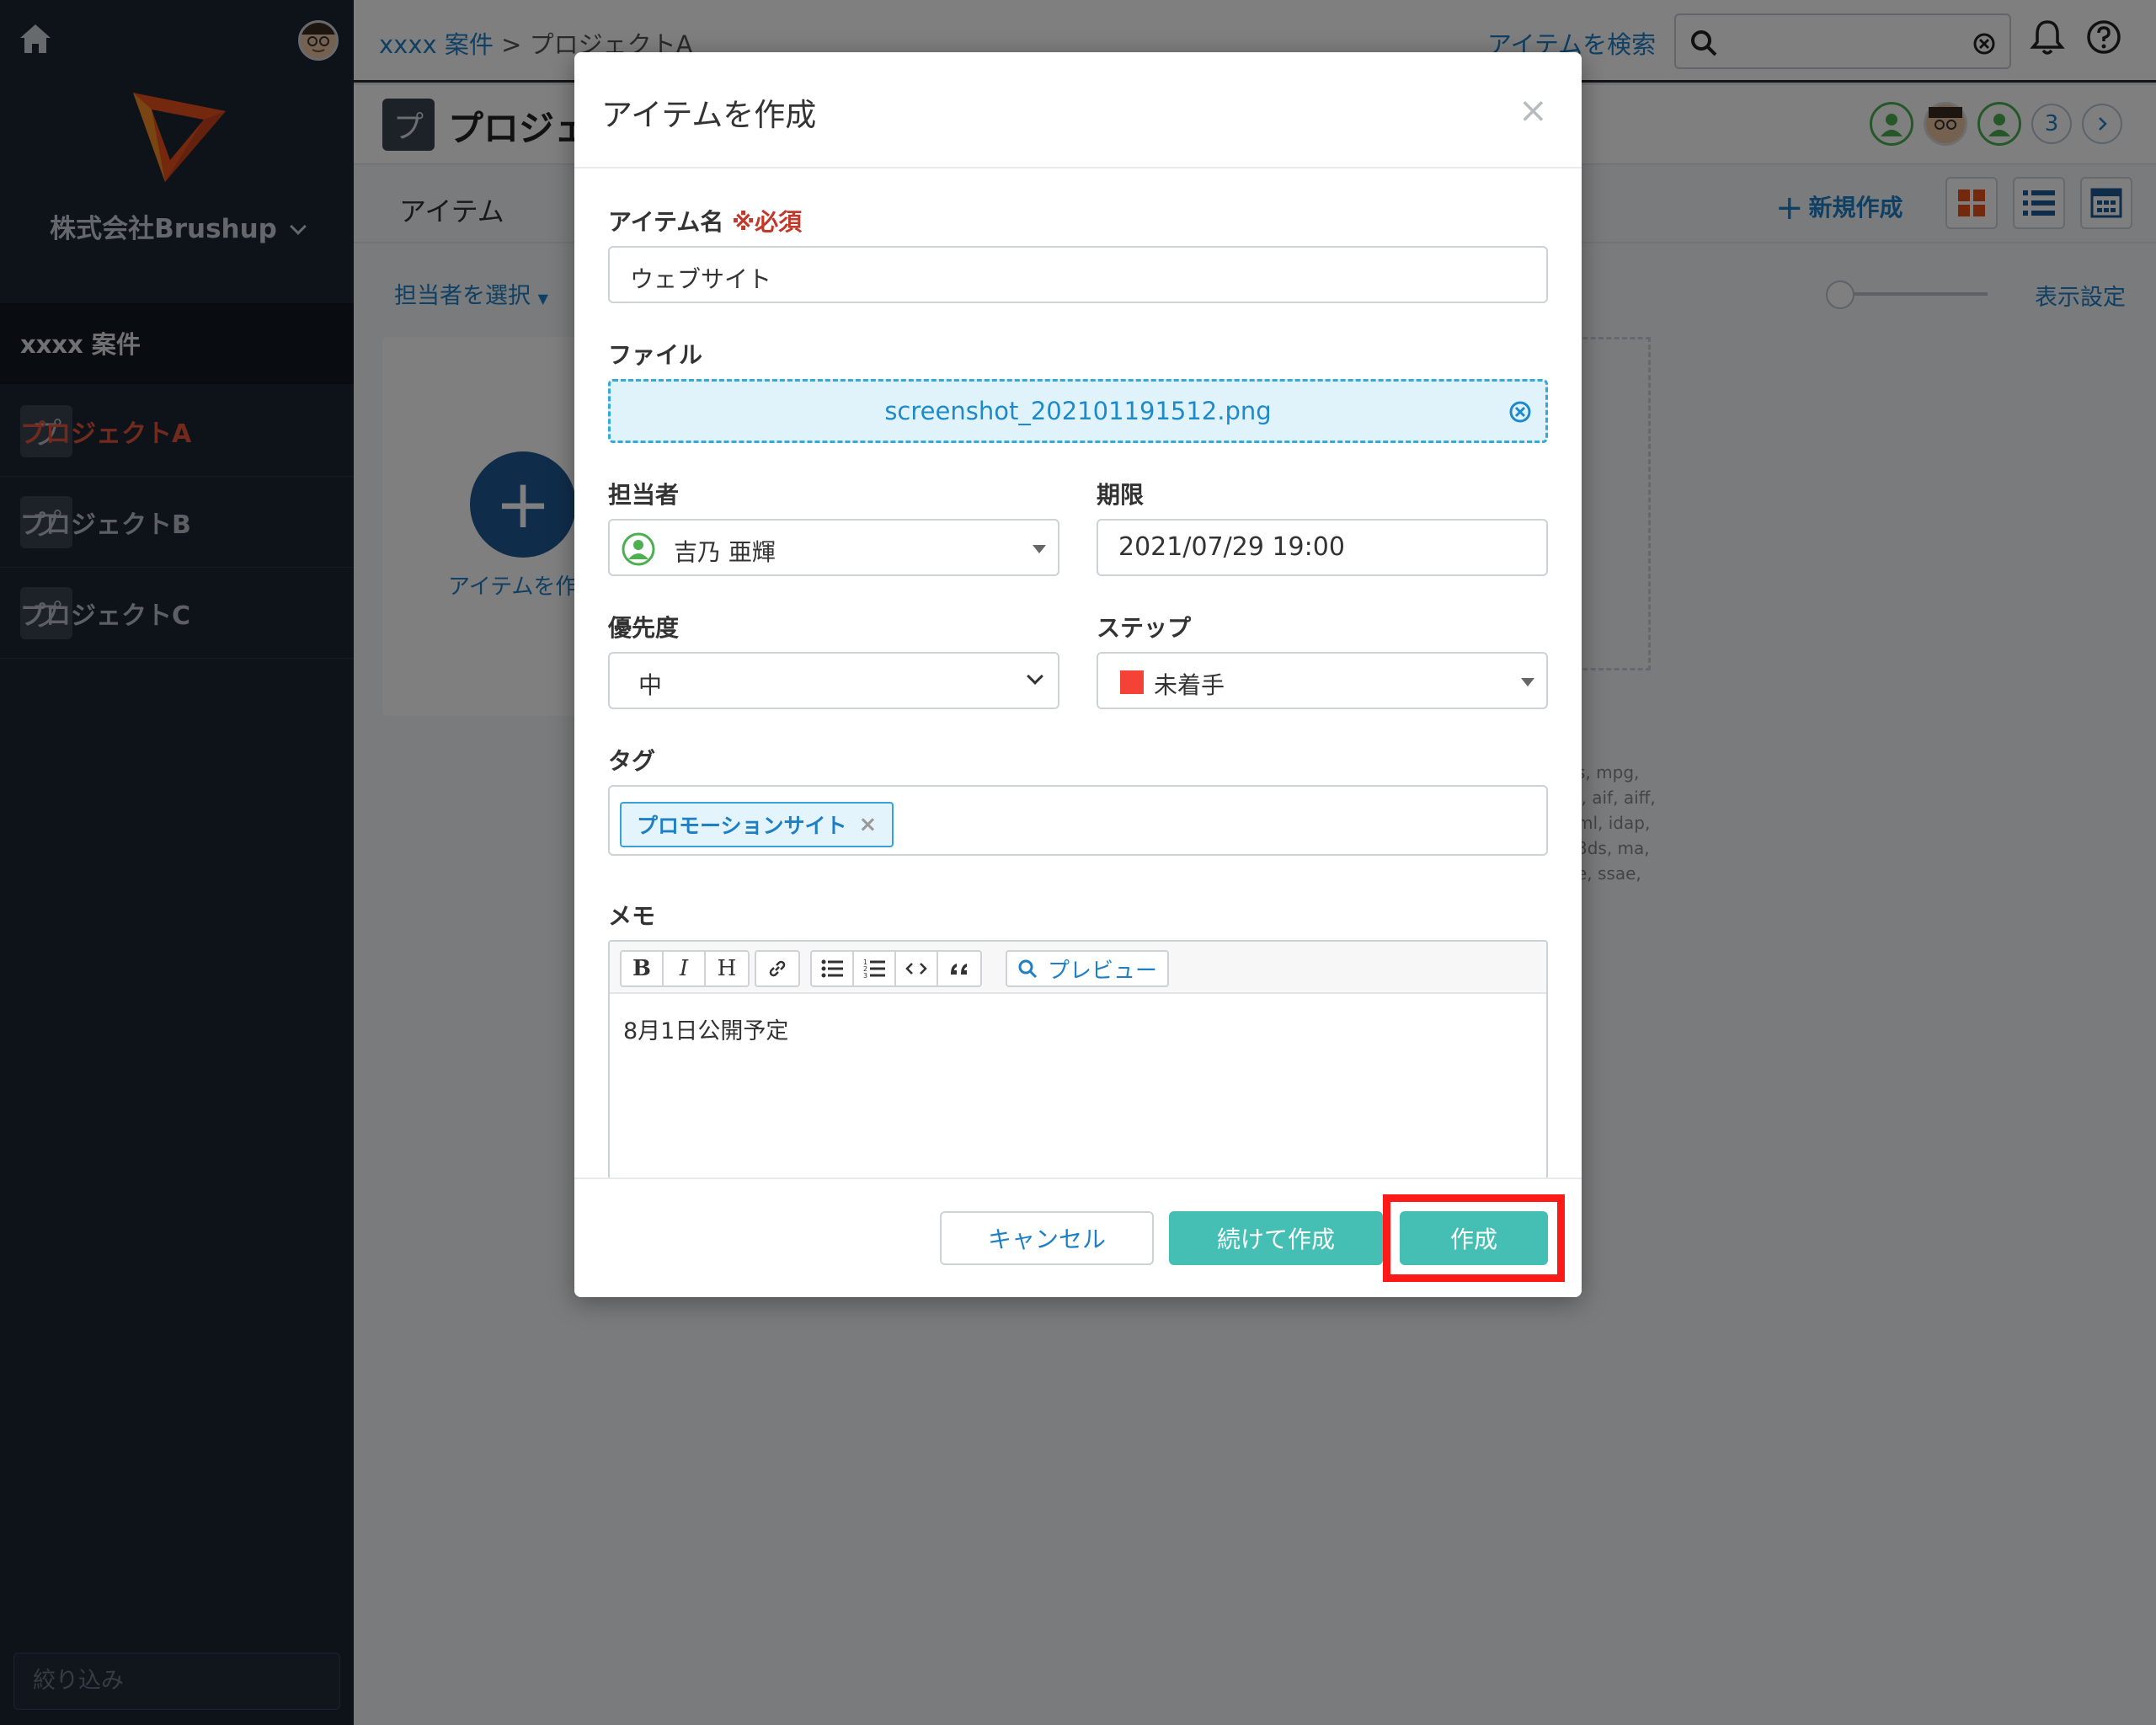 The image size is (2156, 1725). Describe the element at coordinates (833, 547) in the screenshot. I see `assignee-select: 吉乃 亜輝` at that location.